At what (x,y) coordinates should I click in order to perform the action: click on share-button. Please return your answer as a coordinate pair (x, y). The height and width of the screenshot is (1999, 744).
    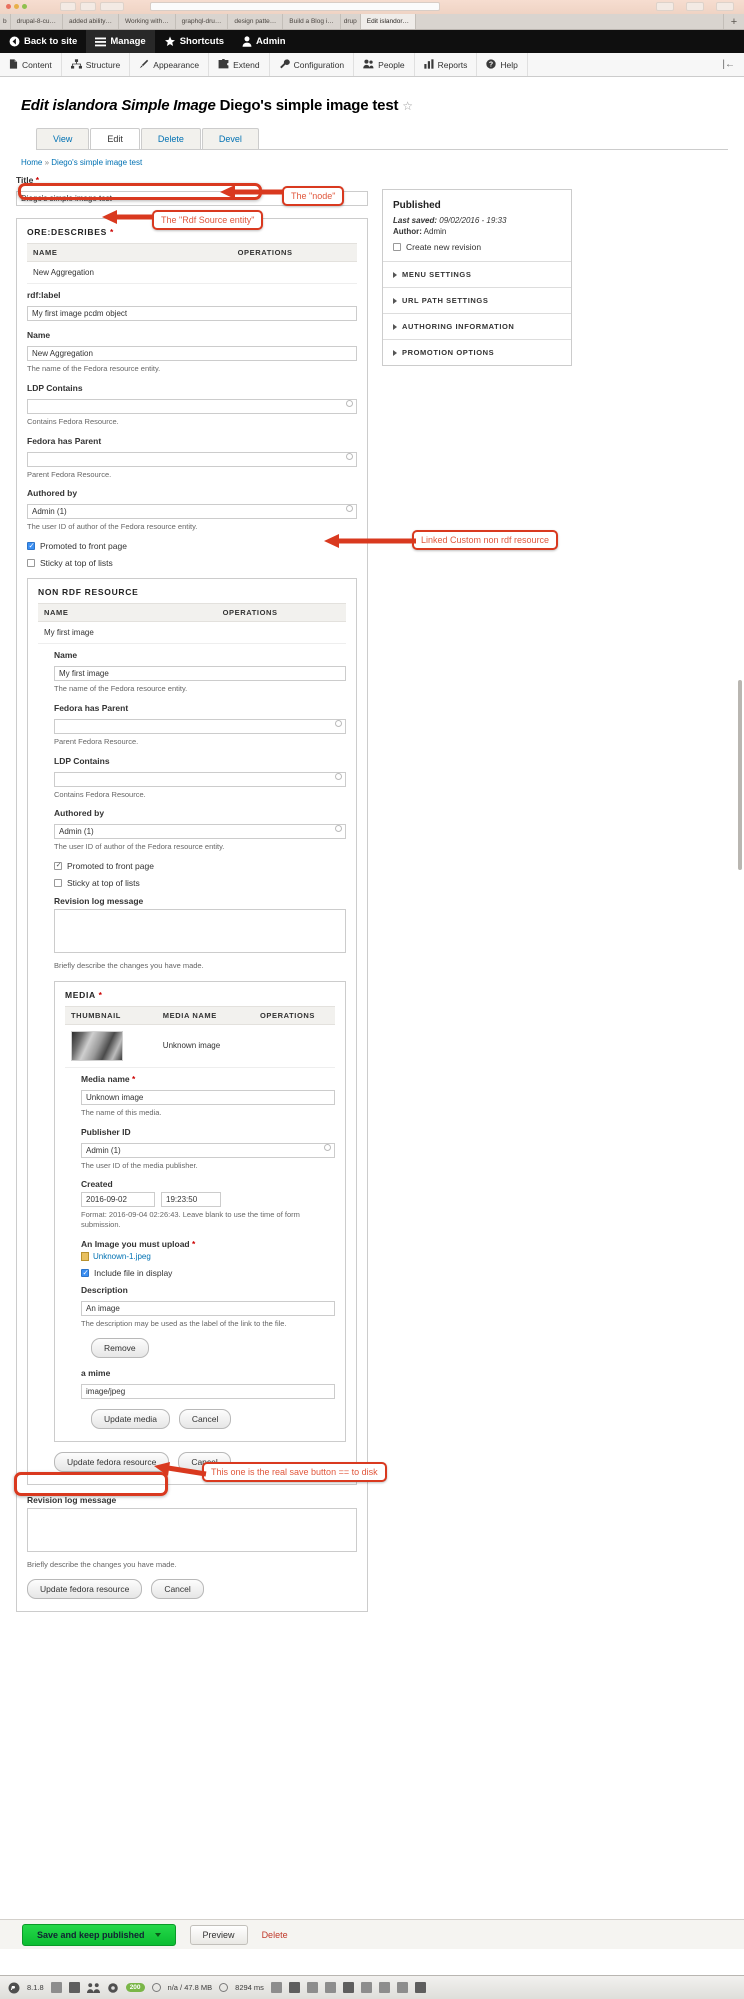
    Looking at the image, I should click on (665, 6).